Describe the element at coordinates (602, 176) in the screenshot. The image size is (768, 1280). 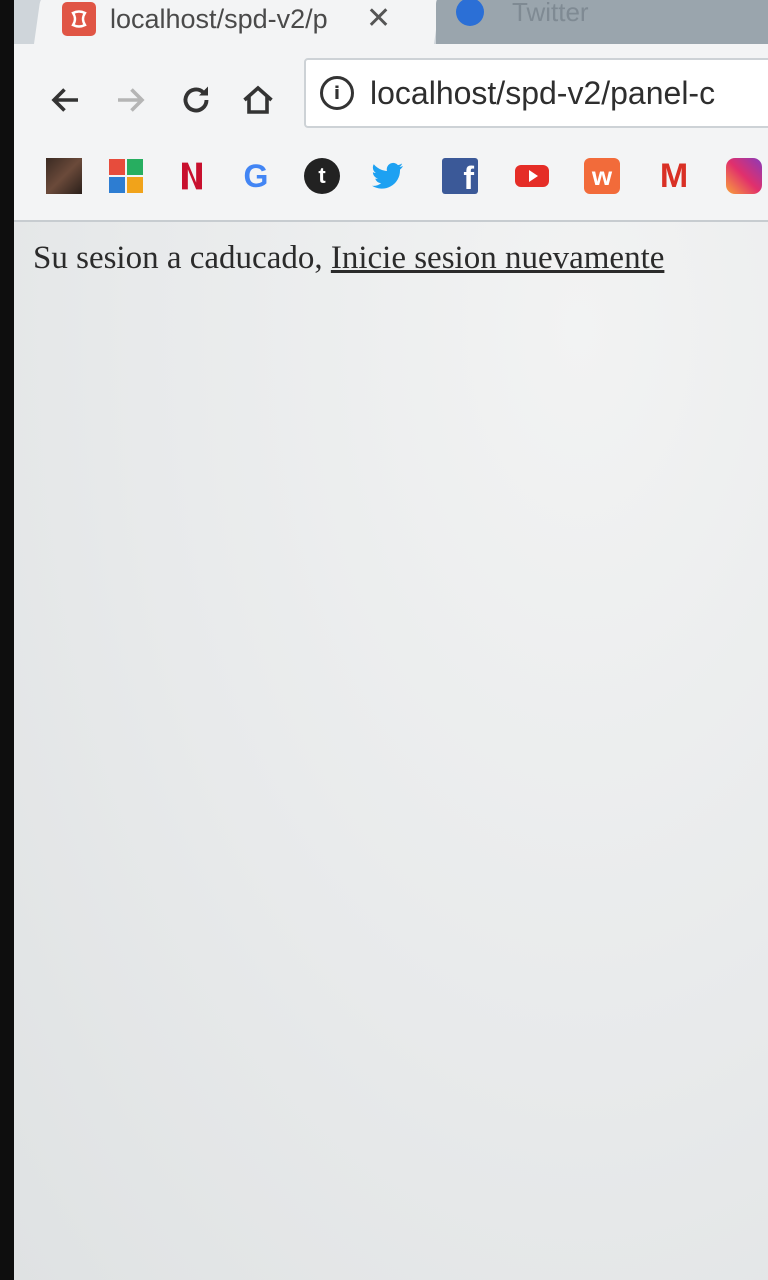
I see `bookmark-wattpad-icon: w` at that location.